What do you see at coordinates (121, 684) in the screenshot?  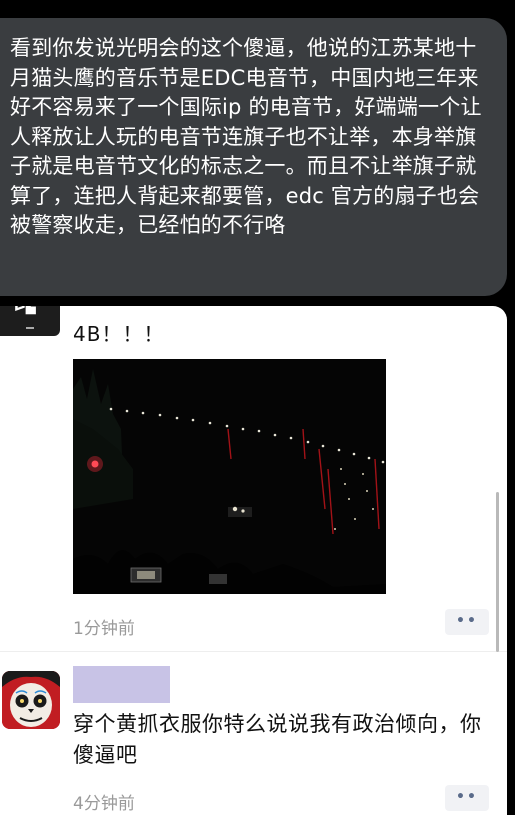 I see `redacted-username` at bounding box center [121, 684].